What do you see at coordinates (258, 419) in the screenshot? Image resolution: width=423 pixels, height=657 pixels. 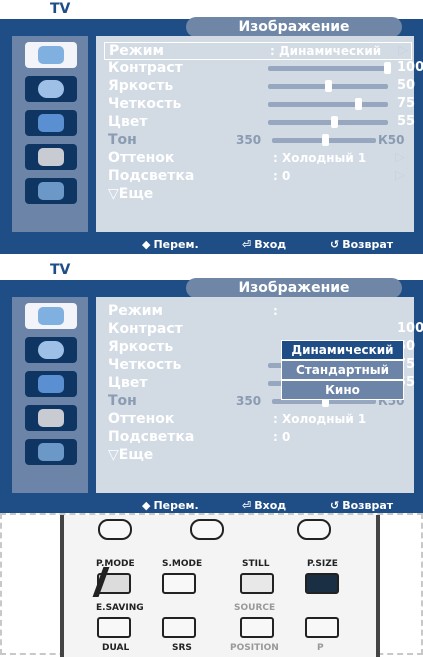 I see `menu-row-color-tone: Оттенок : Холодный 1` at bounding box center [258, 419].